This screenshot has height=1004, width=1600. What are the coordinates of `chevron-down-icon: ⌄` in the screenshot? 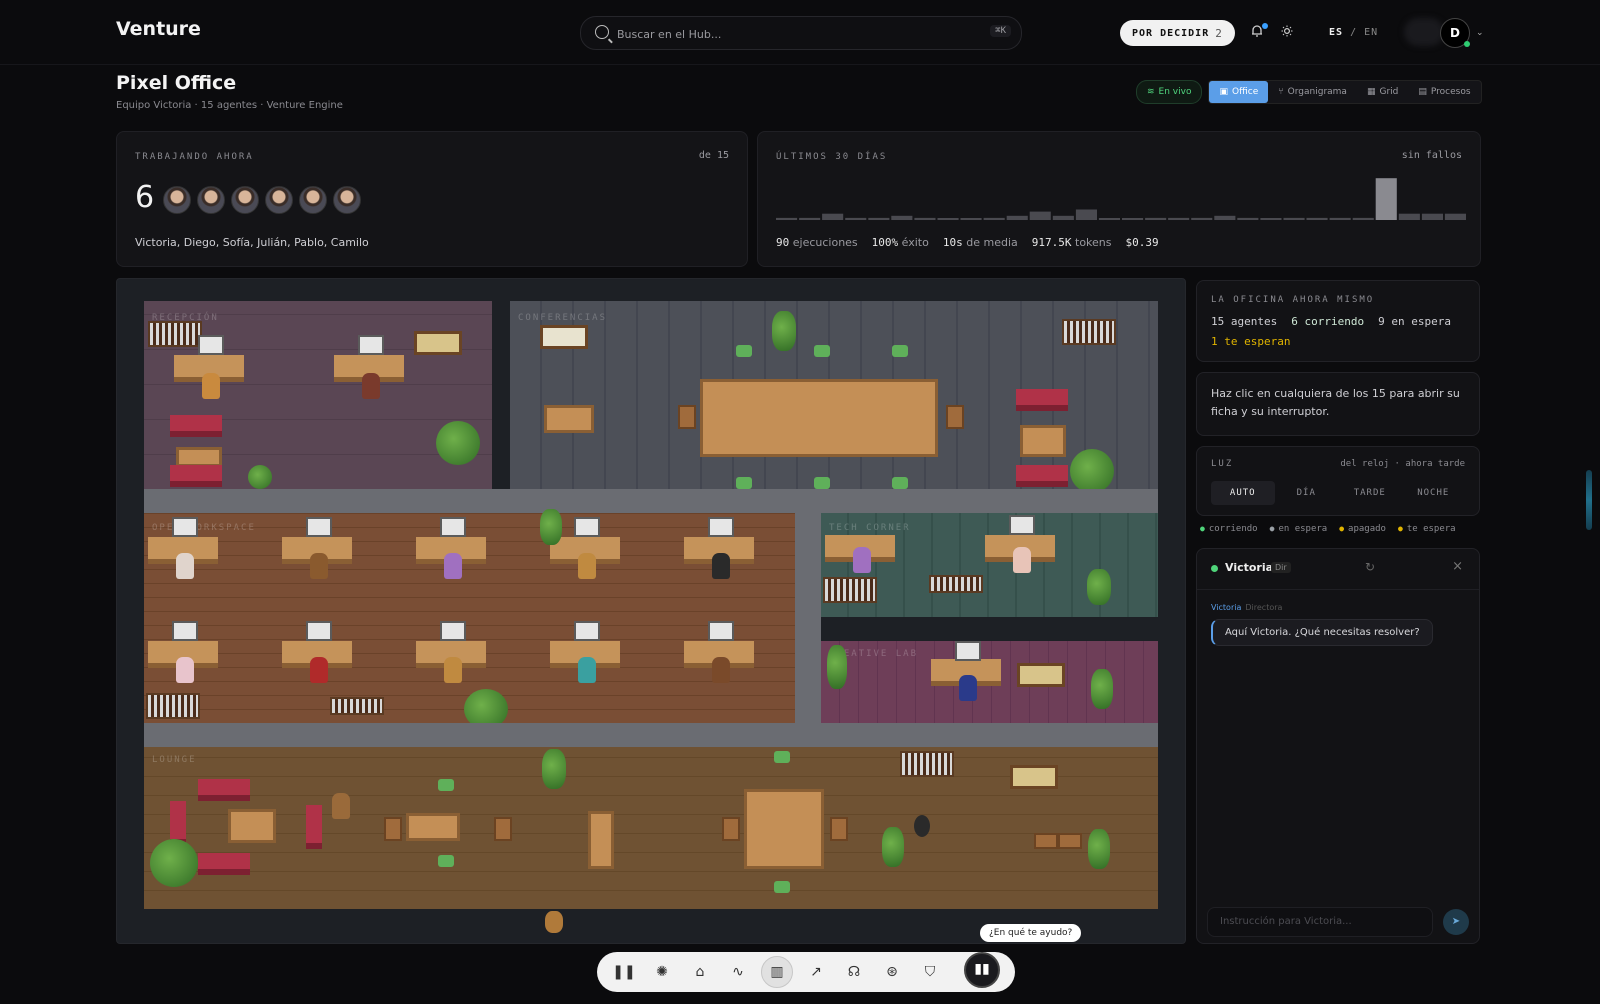 It's located at (1480, 33).